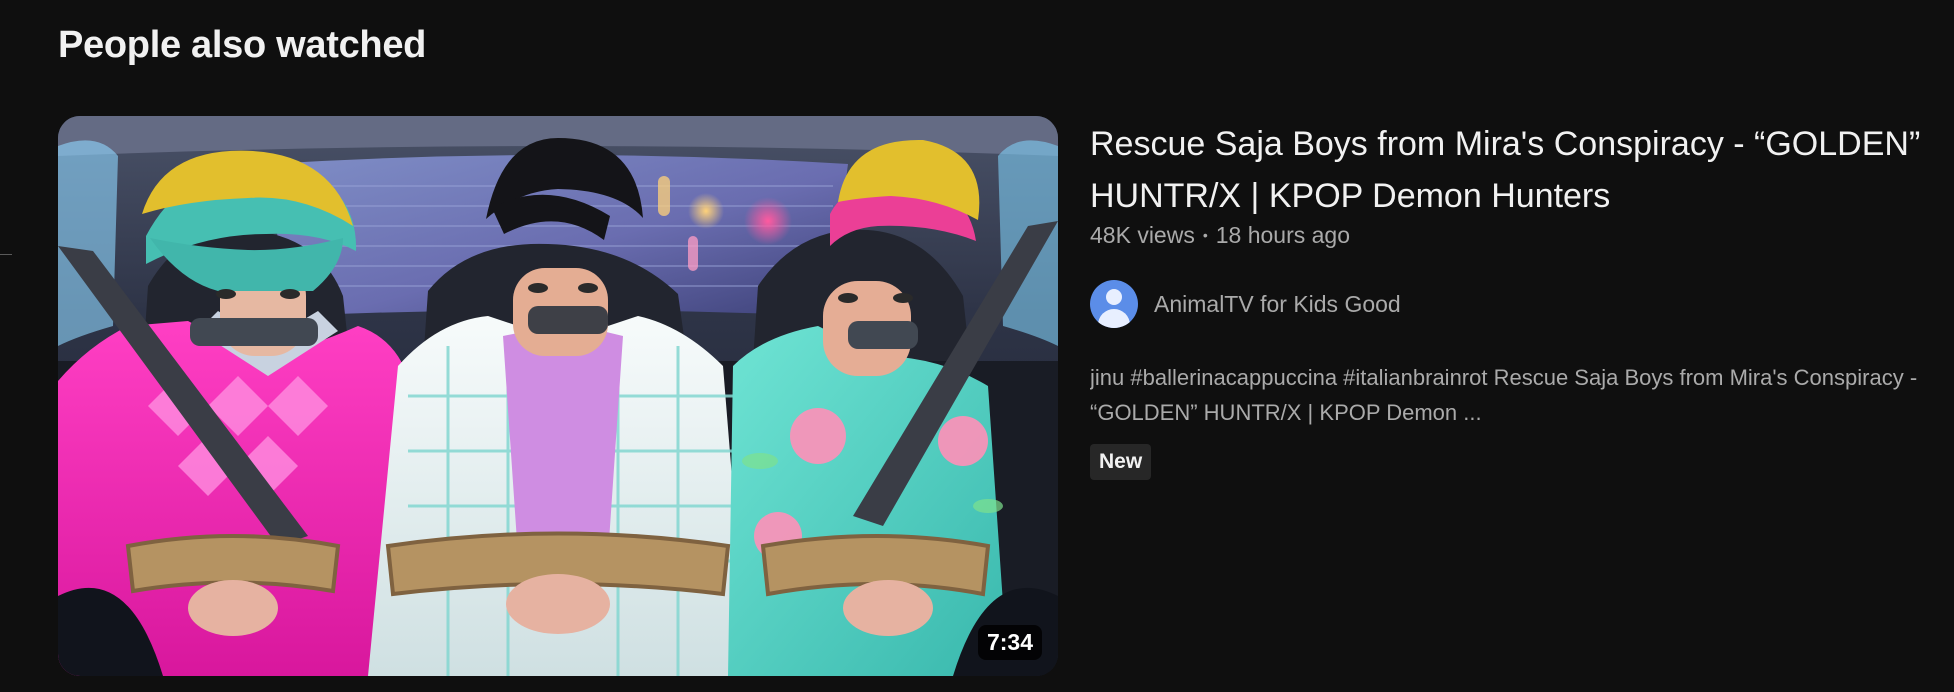 The height and width of the screenshot is (692, 1954). I want to click on channel-link: AnimalTV for Kids Good, so click(1245, 304).